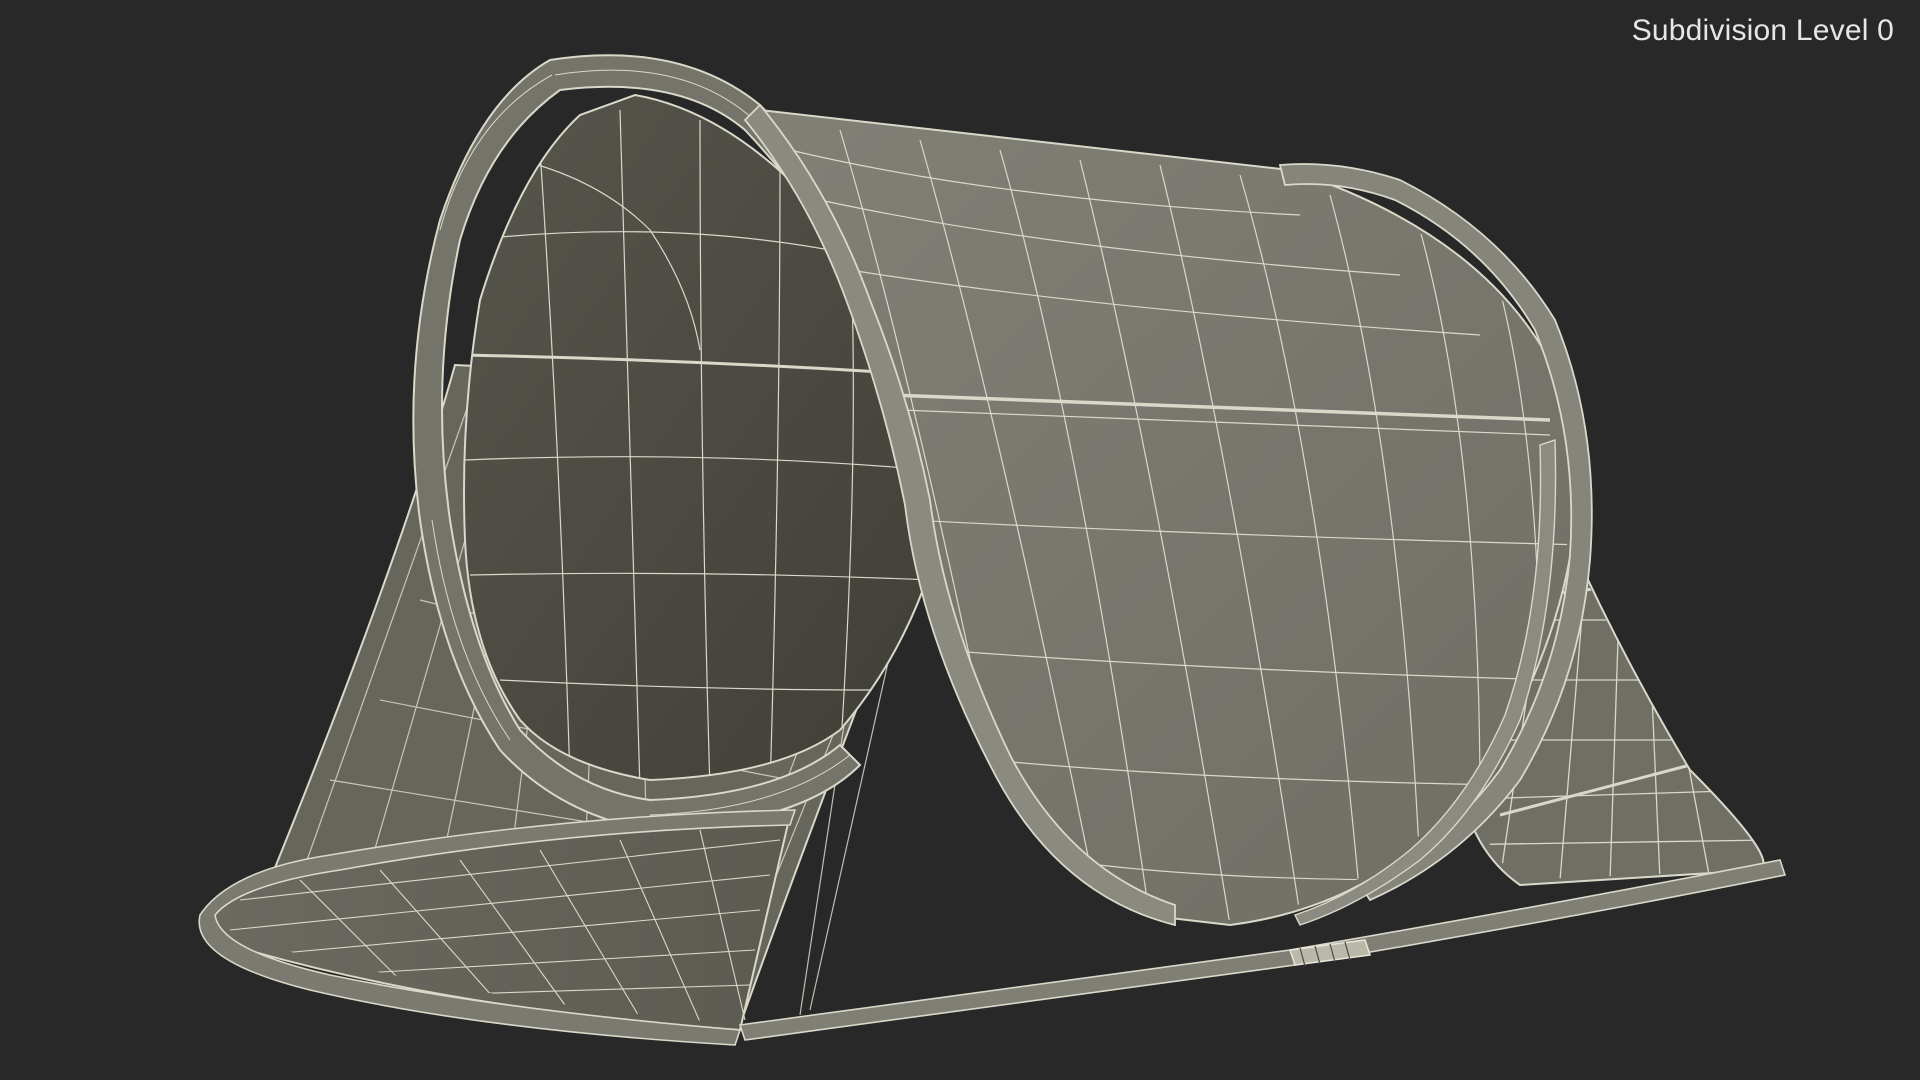  What do you see at coordinates (1762, 30) in the screenshot?
I see `subdivision-level-label: Subdivision Level 0` at bounding box center [1762, 30].